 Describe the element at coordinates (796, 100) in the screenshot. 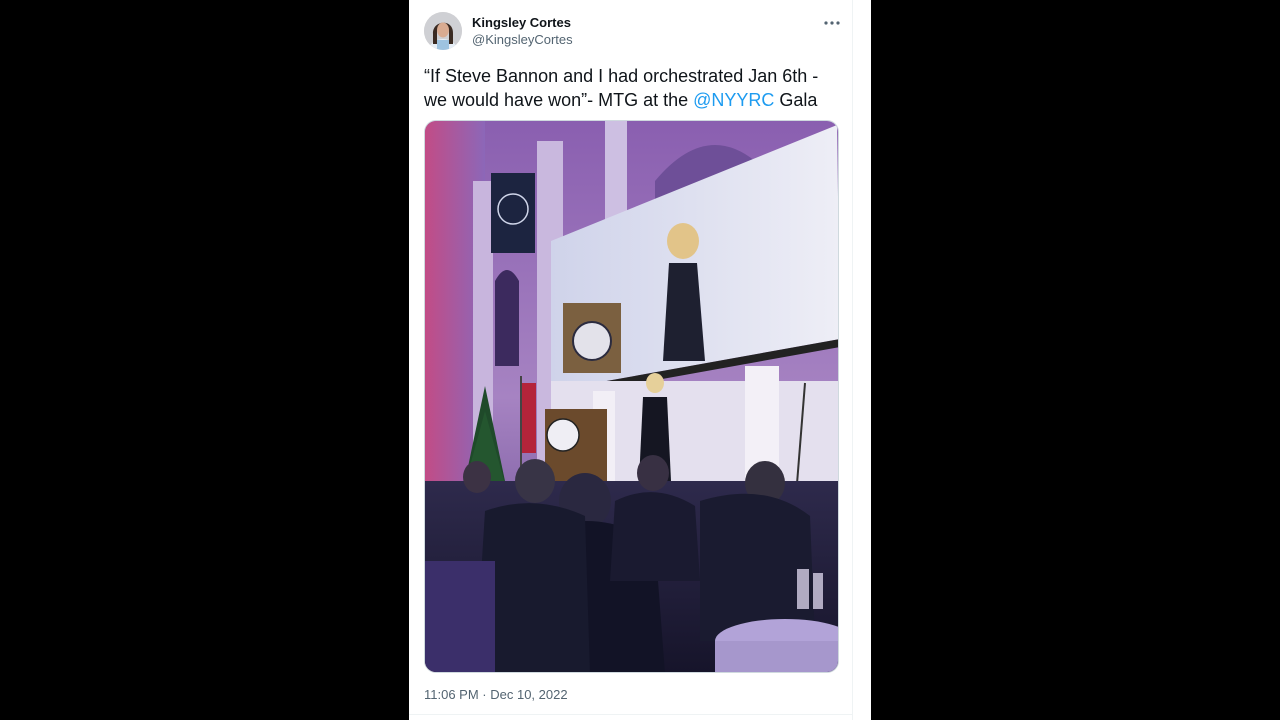

I see `tweet-text-tail: Gala` at that location.